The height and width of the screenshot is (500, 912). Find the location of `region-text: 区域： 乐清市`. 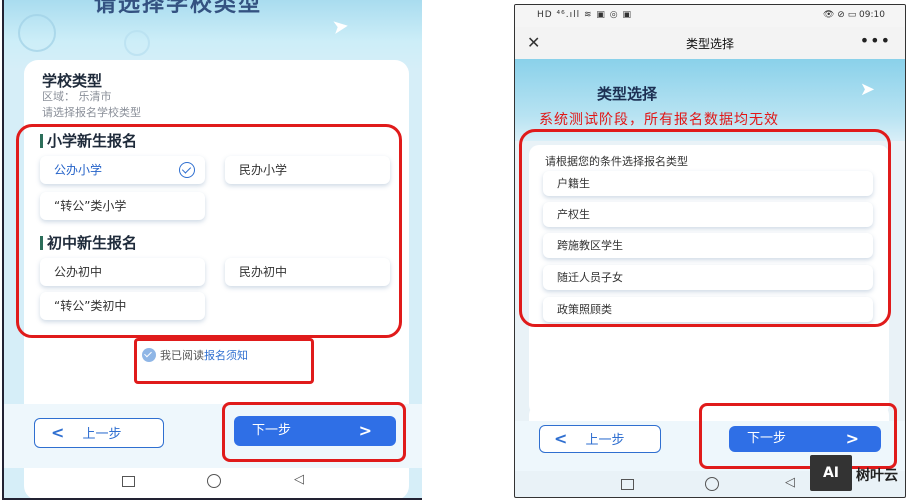

region-text: 区域： 乐清市 is located at coordinates (77, 96).